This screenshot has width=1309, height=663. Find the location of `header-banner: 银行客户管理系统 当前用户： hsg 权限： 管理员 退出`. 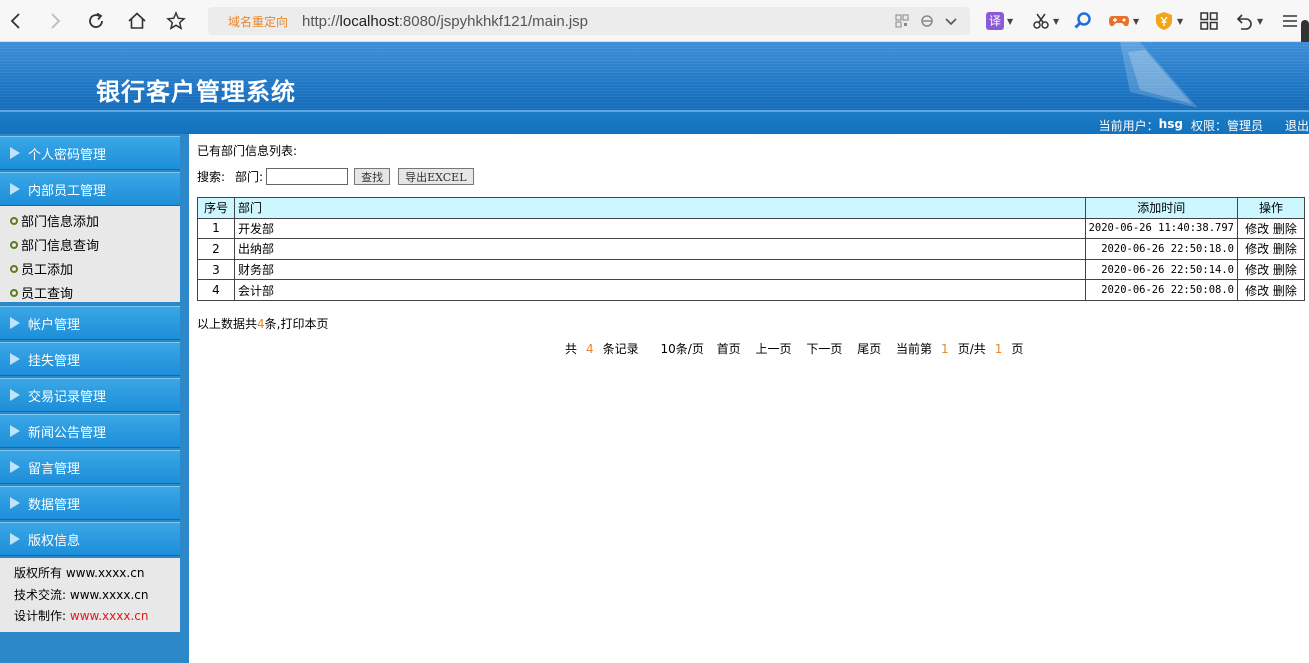

header-banner: 银行客户管理系统 当前用户： hsg 权限： 管理员 退出 is located at coordinates (654, 88).